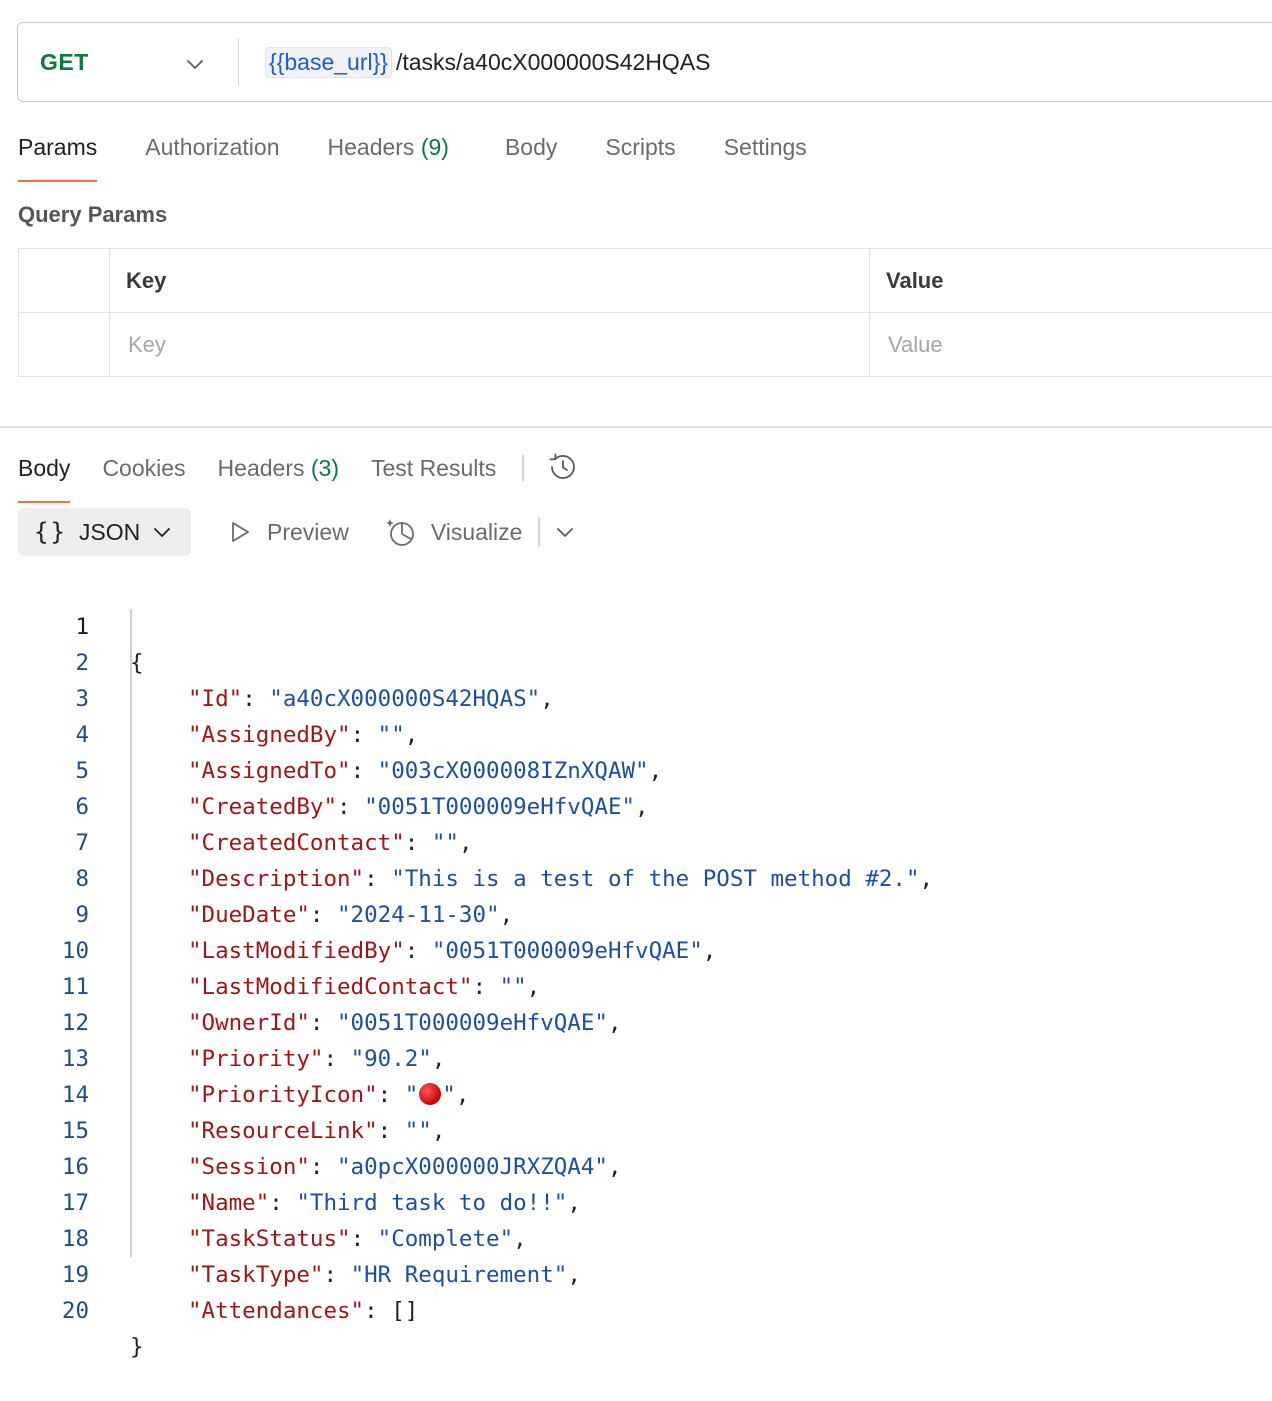 The width and height of the screenshot is (1272, 1401). Describe the element at coordinates (59, 1311) in the screenshot. I see `line-number: 20` at that location.